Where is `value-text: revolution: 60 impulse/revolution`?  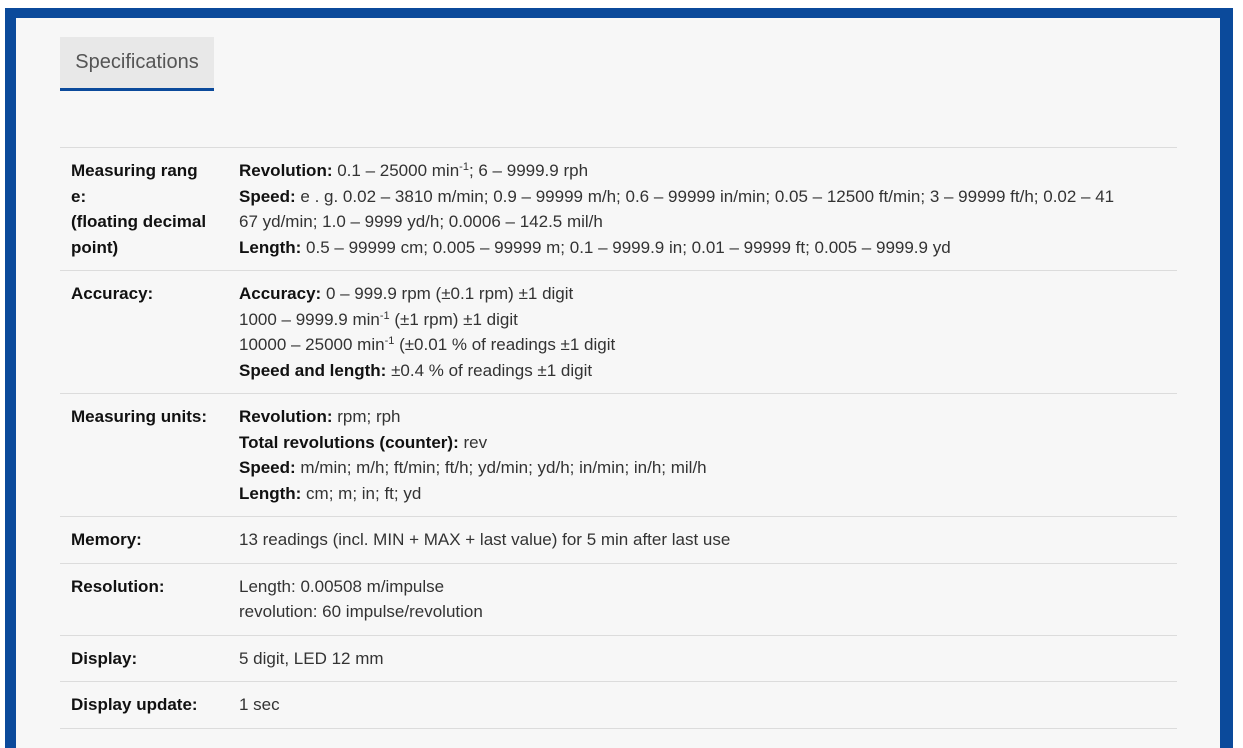 value-text: revolution: 60 impulse/revolution is located at coordinates (361, 611).